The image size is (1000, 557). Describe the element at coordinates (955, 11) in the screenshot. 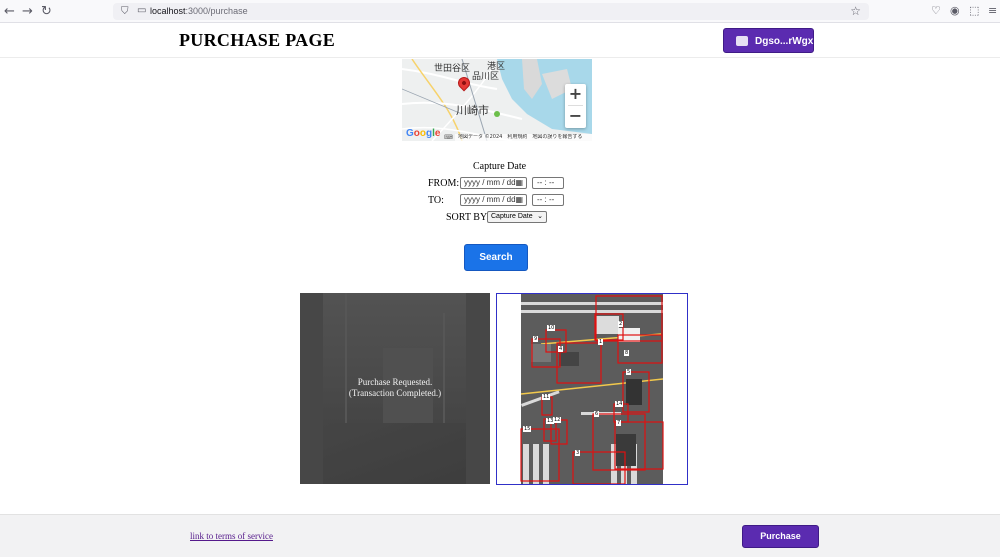

I see `account-icon: ◉` at that location.